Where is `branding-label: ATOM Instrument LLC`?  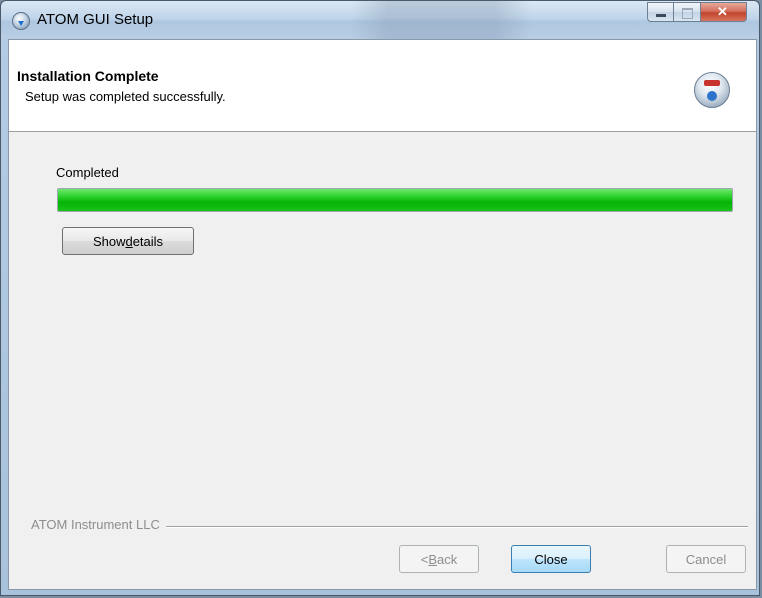 branding-label: ATOM Instrument LLC is located at coordinates (98, 524).